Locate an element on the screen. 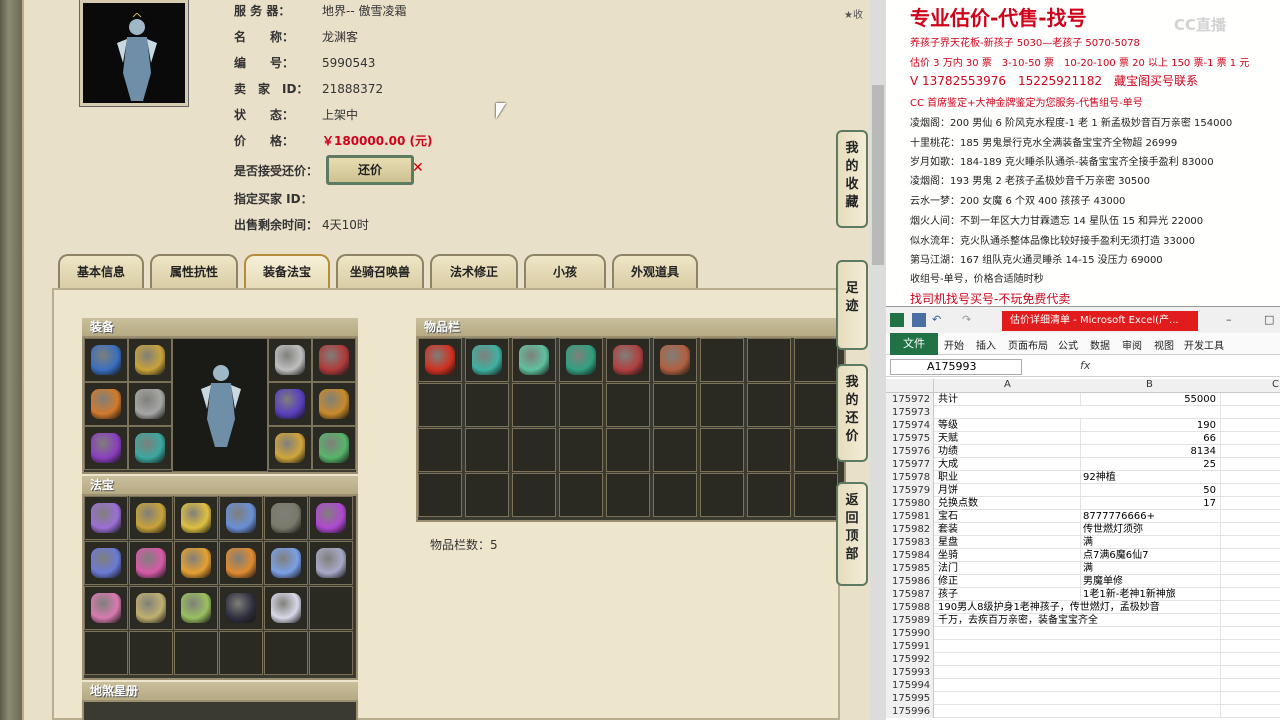  cell-b: 50 is located at coordinates (1150, 490).